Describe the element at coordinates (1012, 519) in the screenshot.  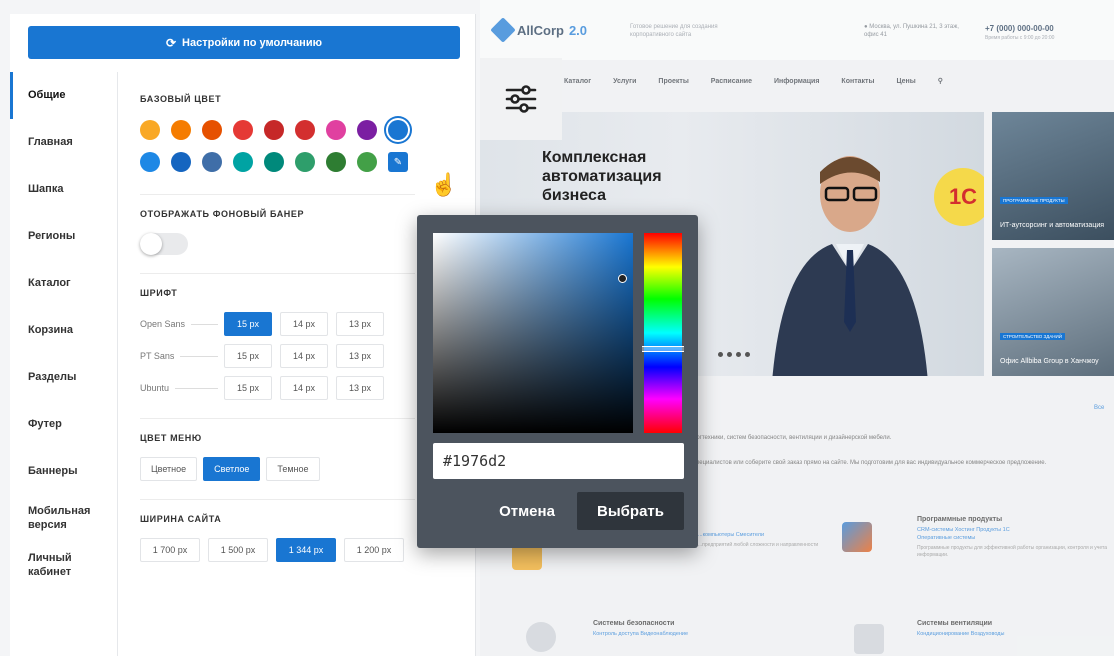
I see `category-title: Программные продукты` at that location.